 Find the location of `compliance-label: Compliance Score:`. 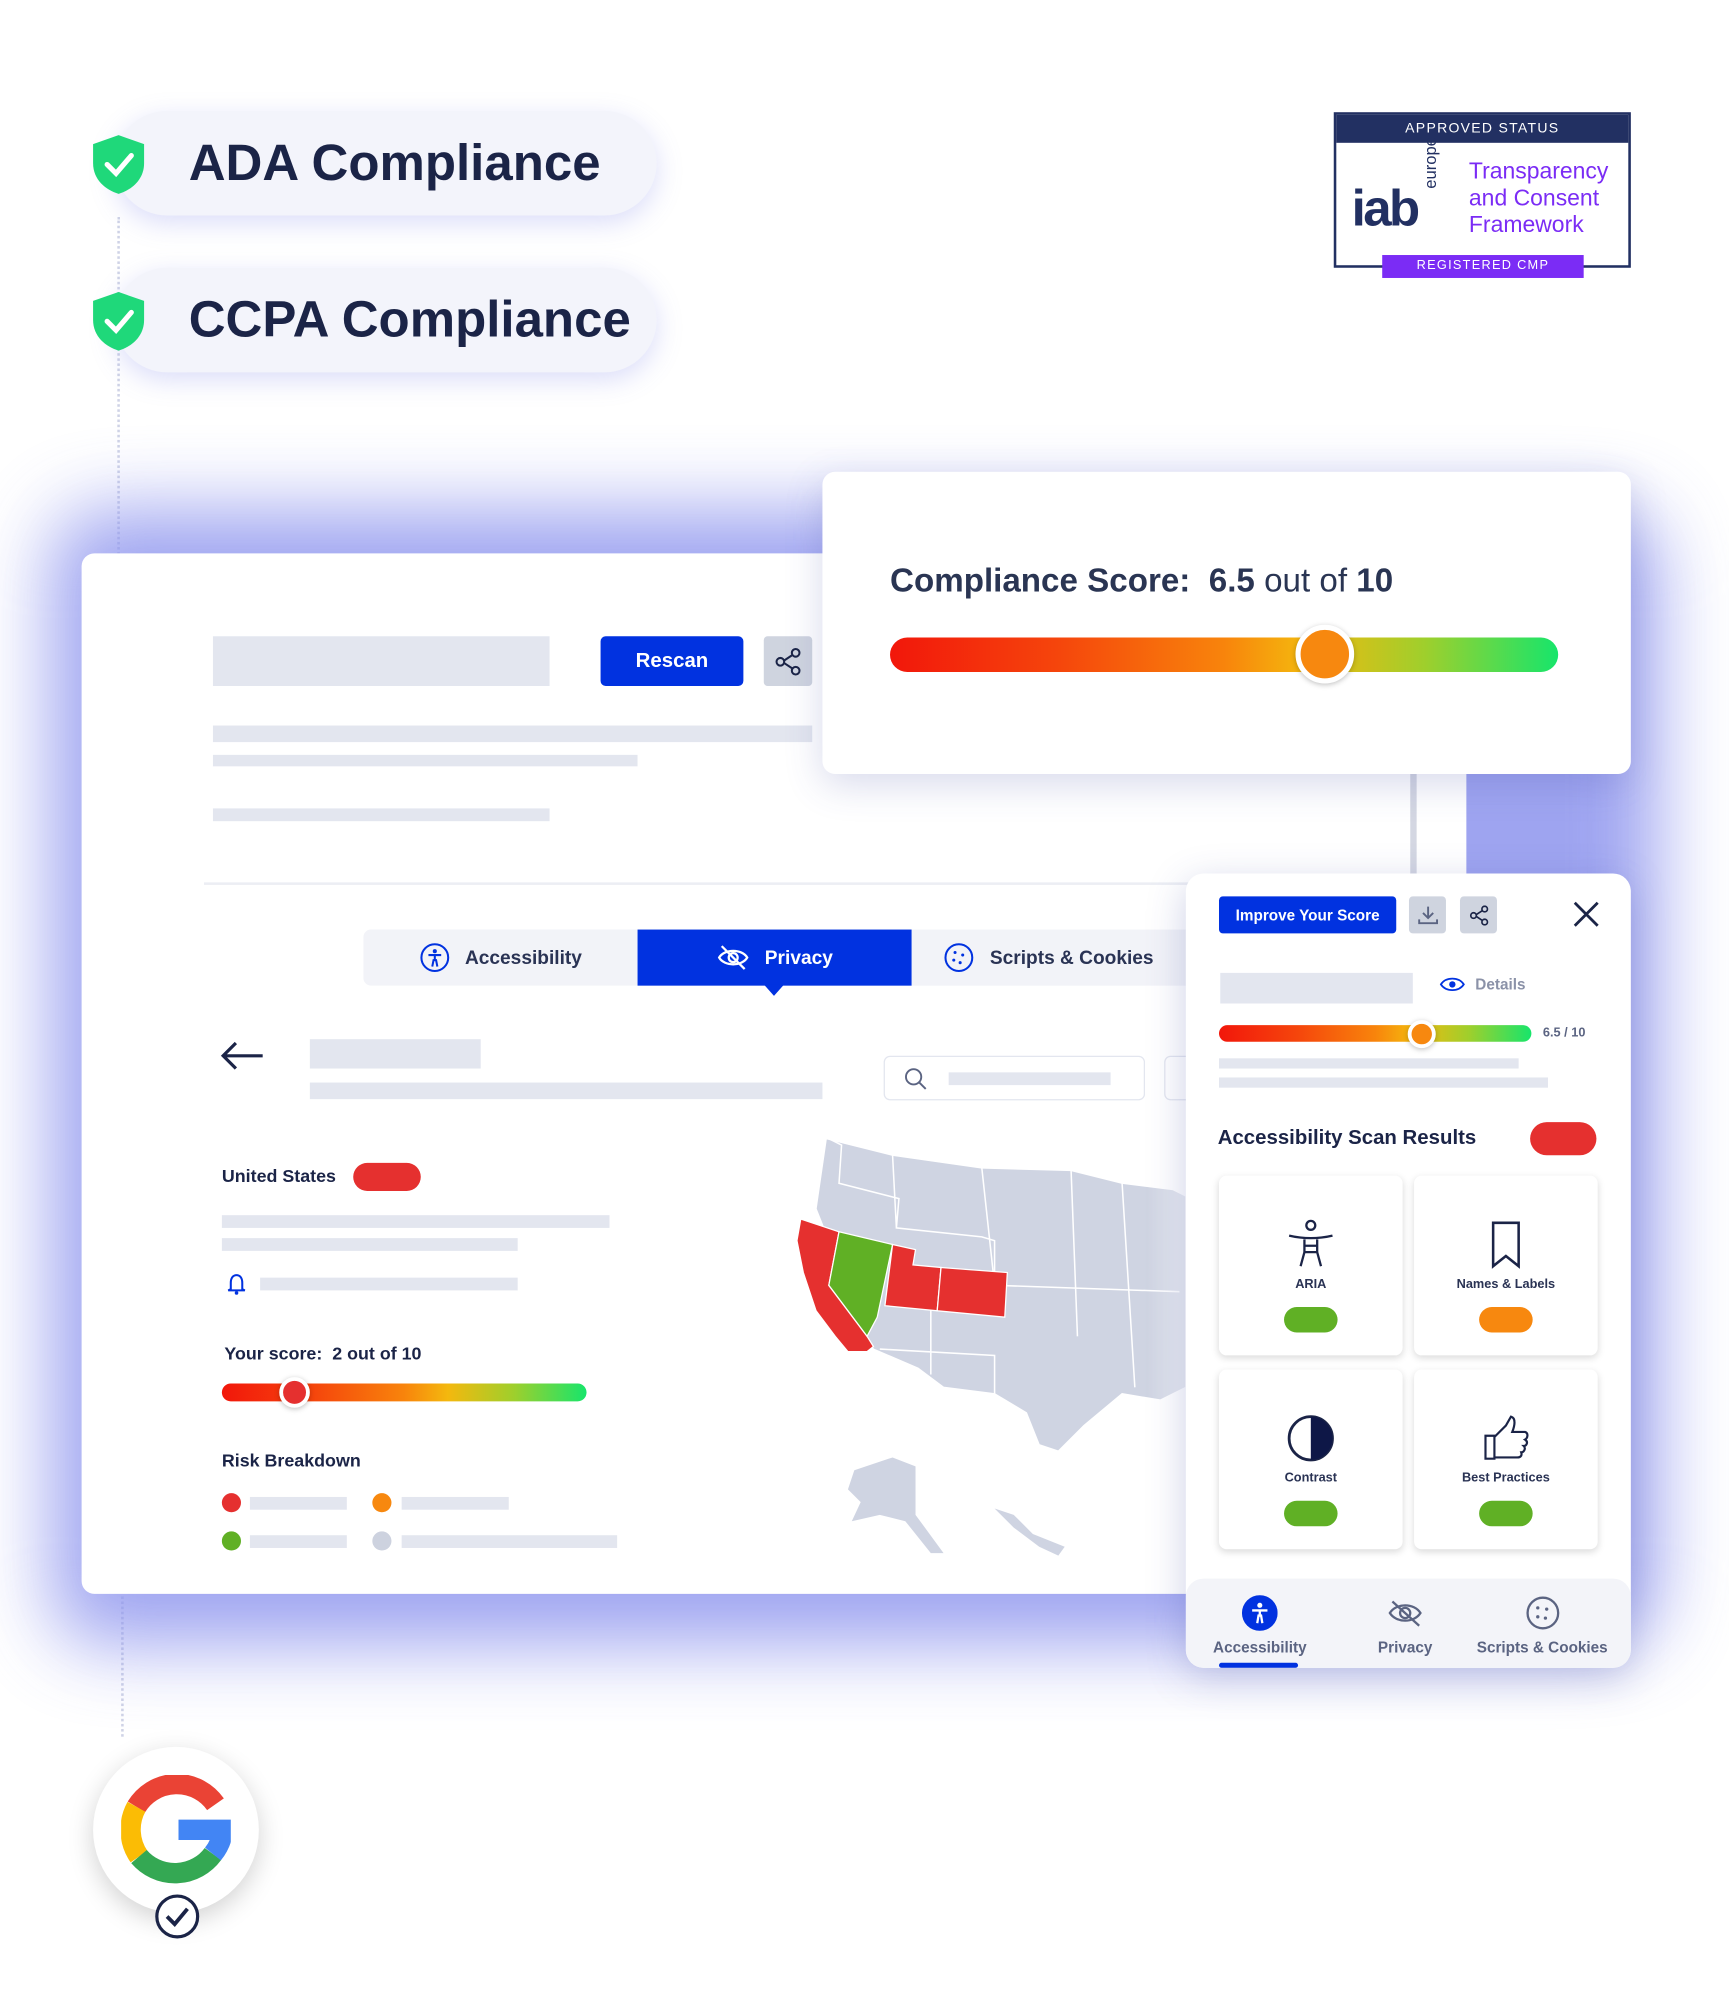

compliance-label: Compliance Score: is located at coordinates (1040, 580).